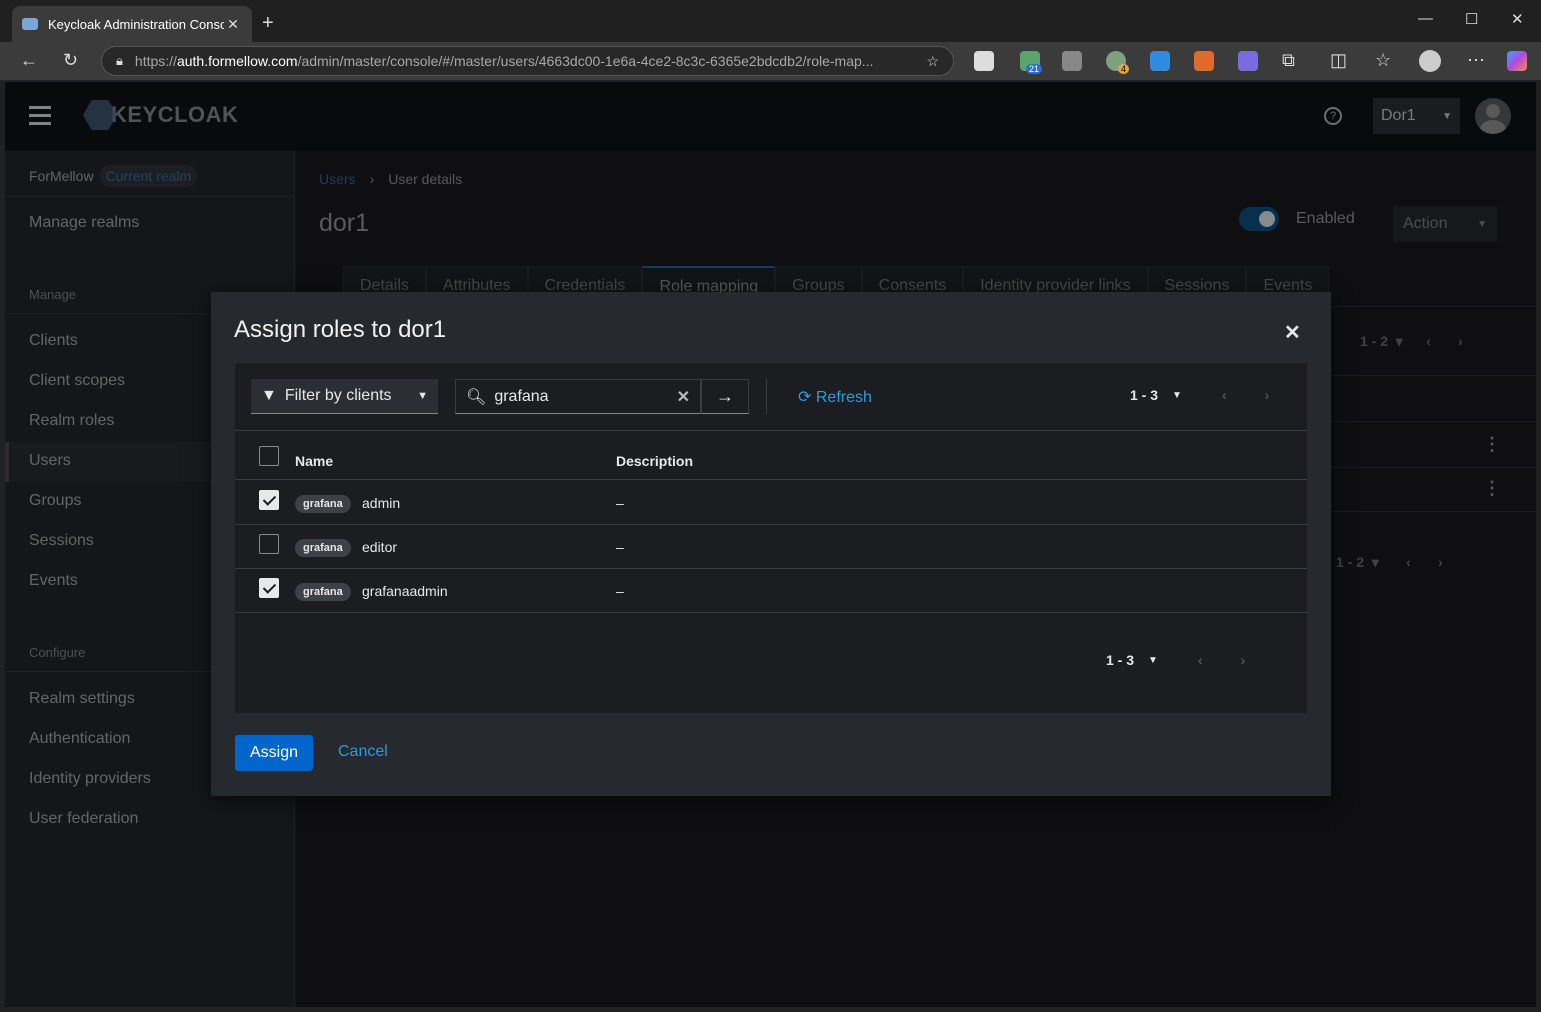  I want to click on close-icon: ✕, so click(1292, 332).